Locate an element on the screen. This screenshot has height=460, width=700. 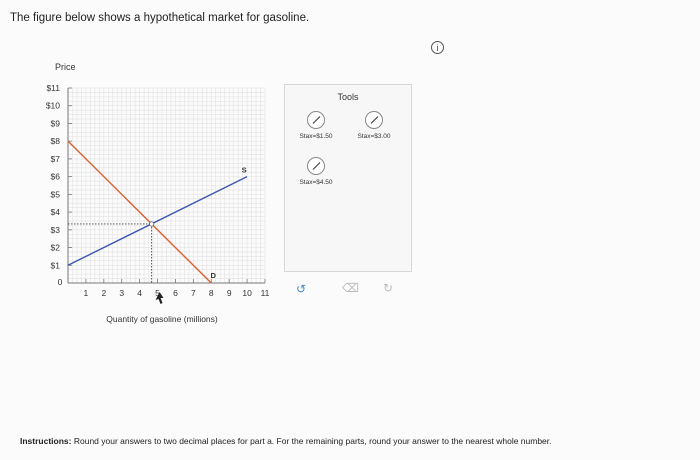
x-tick-label: 9 is located at coordinates (229, 293).